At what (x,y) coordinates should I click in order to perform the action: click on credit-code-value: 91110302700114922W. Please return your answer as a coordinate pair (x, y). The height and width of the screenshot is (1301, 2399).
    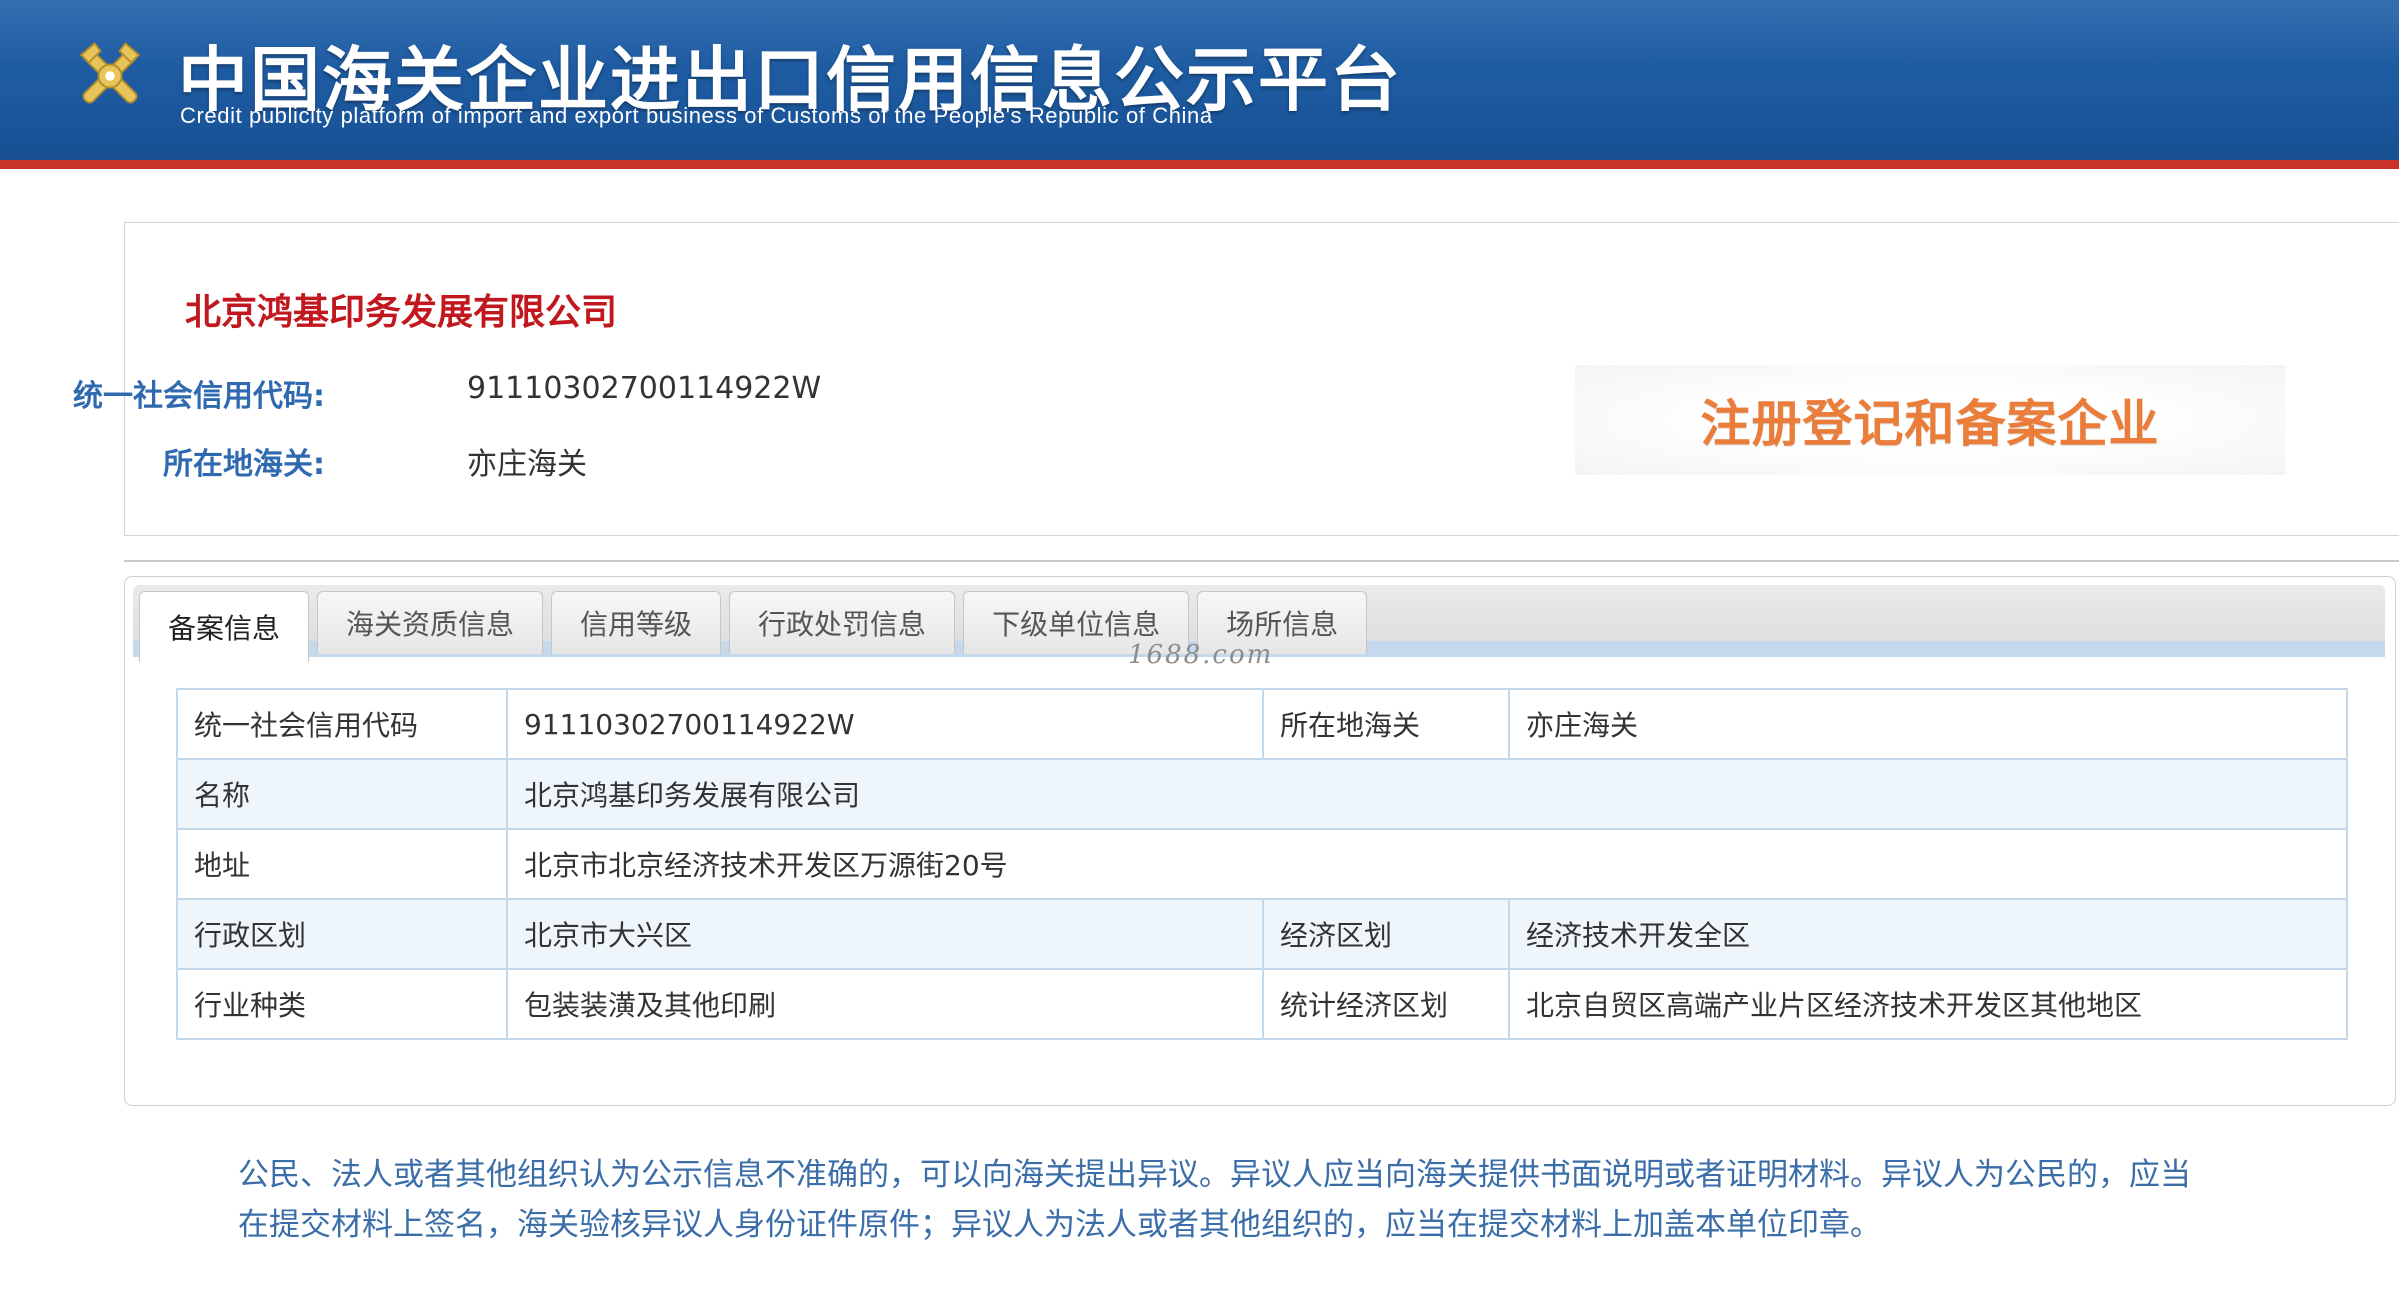
    Looking at the image, I should click on (644, 388).